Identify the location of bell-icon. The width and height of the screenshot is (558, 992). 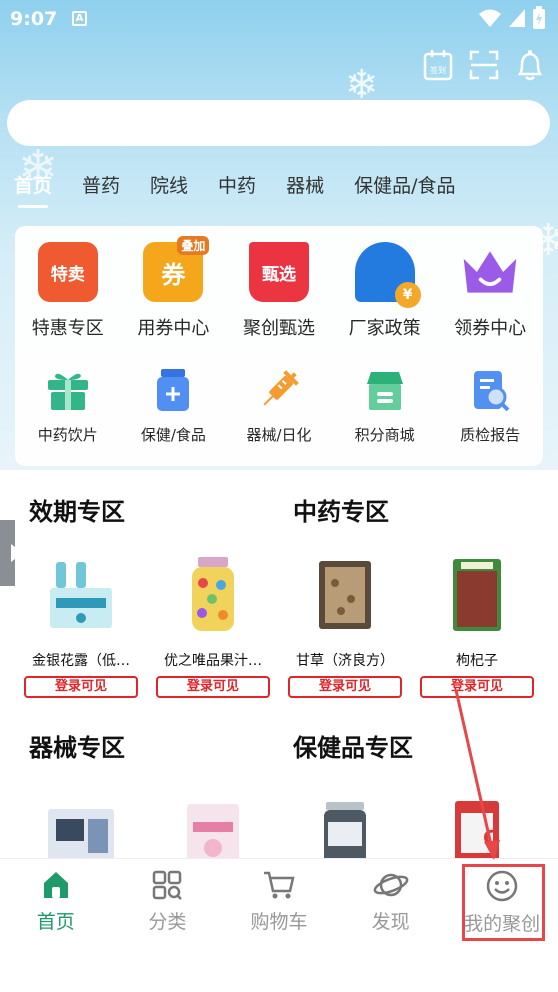
(530, 65).